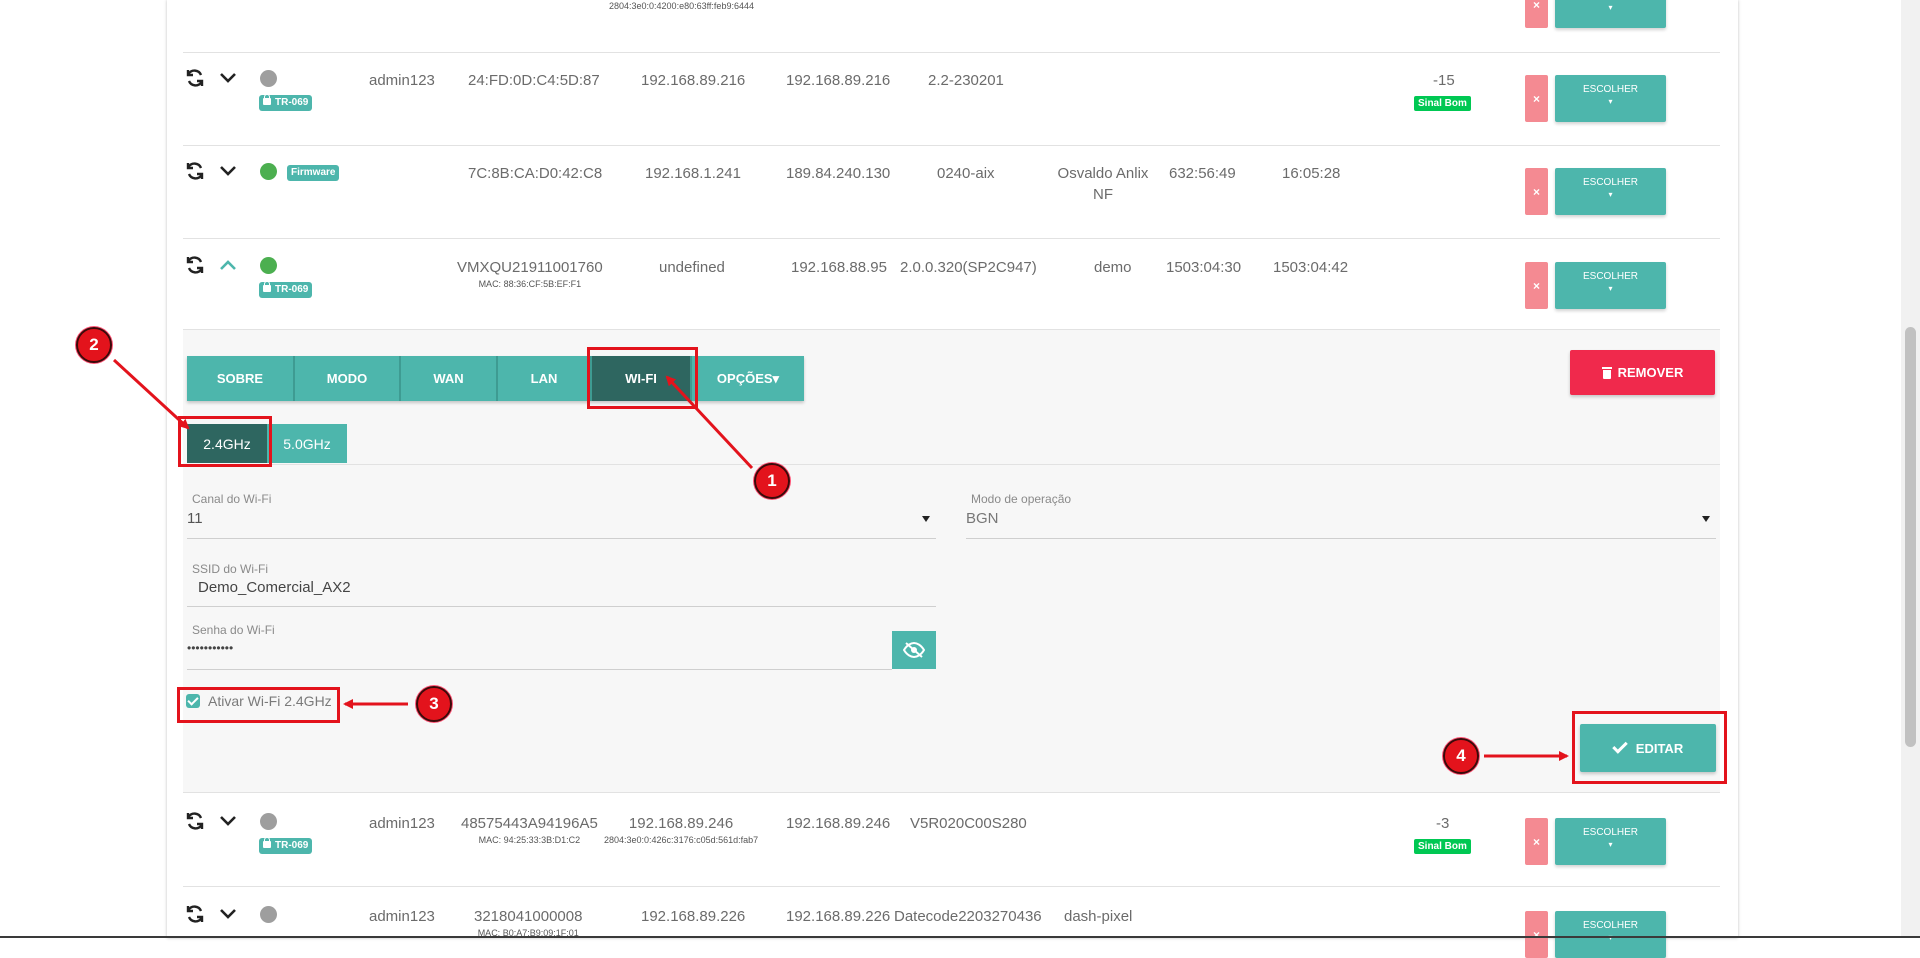 The width and height of the screenshot is (1920, 958). I want to click on serial-cell: VMXQU21911001760 MAC: 88:36:CF:5B:EF:F1, so click(530, 274).